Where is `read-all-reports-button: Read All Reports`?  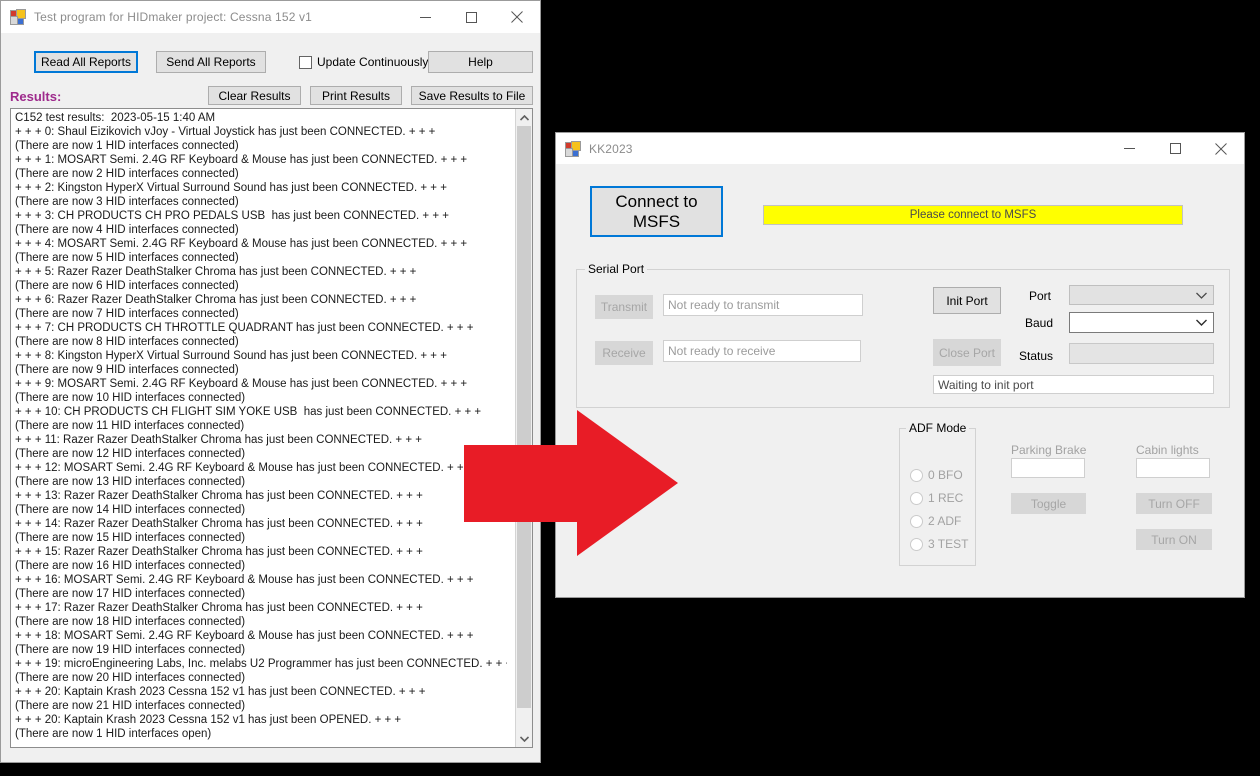 read-all-reports-button: Read All Reports is located at coordinates (86, 62).